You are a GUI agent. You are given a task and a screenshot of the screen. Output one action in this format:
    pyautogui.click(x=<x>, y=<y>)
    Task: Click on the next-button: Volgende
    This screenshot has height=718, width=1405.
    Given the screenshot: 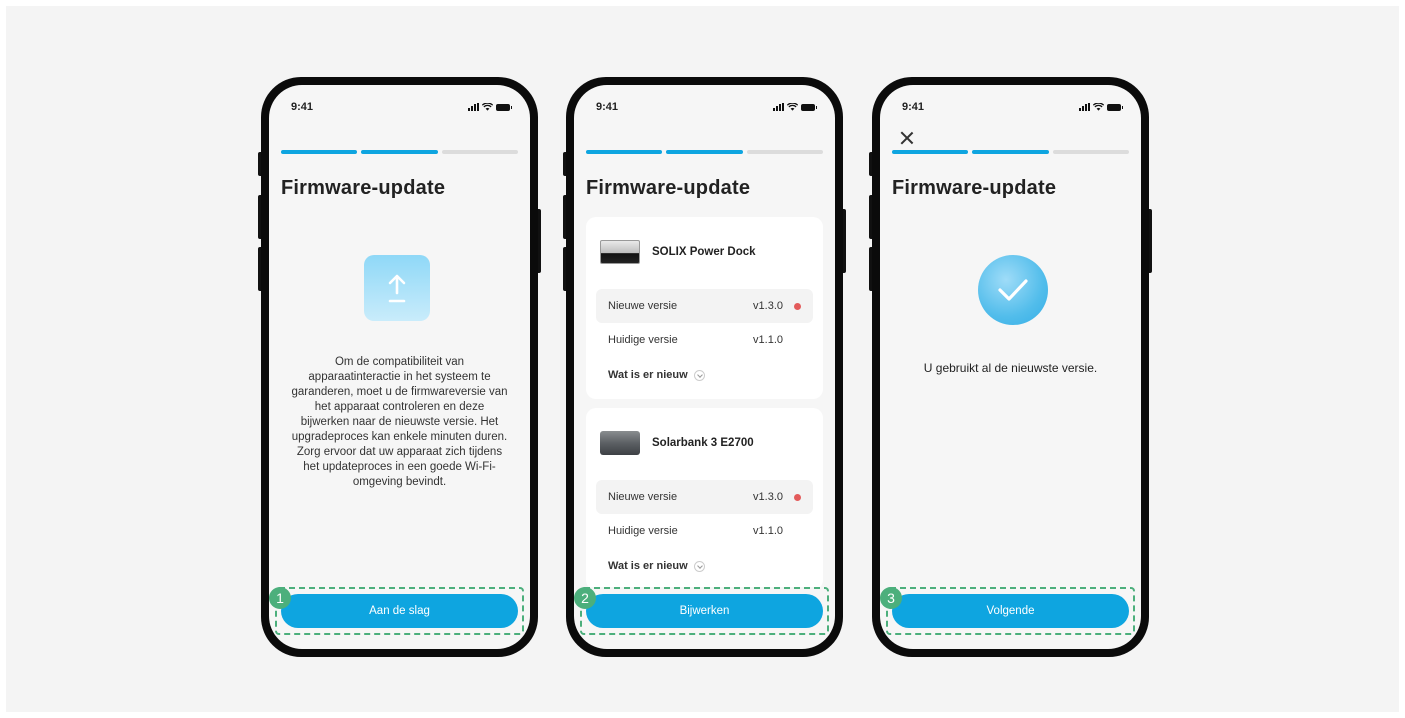 What is the action you would take?
    pyautogui.click(x=1010, y=611)
    